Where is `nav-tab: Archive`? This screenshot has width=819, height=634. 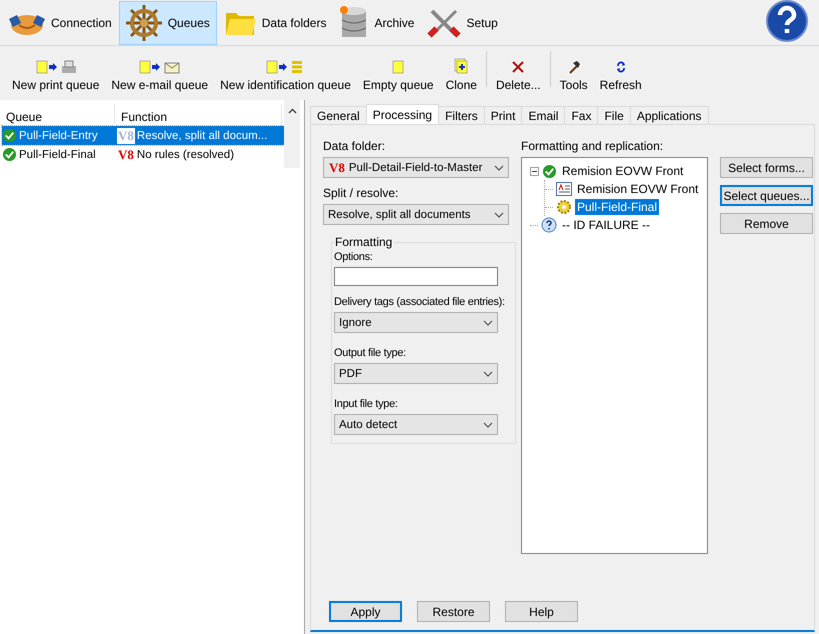 nav-tab: Archive is located at coordinates (377, 22).